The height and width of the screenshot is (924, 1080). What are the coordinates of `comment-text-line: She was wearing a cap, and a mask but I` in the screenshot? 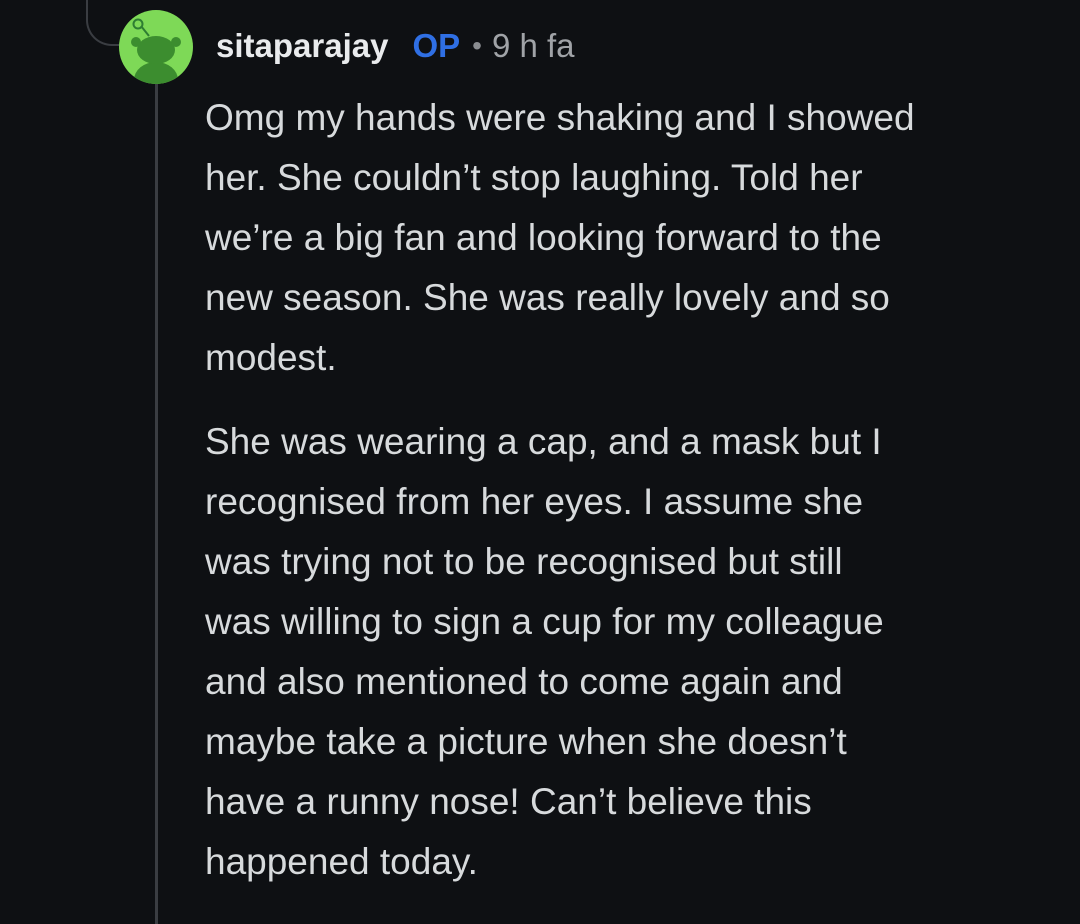 It's located at (543, 441).